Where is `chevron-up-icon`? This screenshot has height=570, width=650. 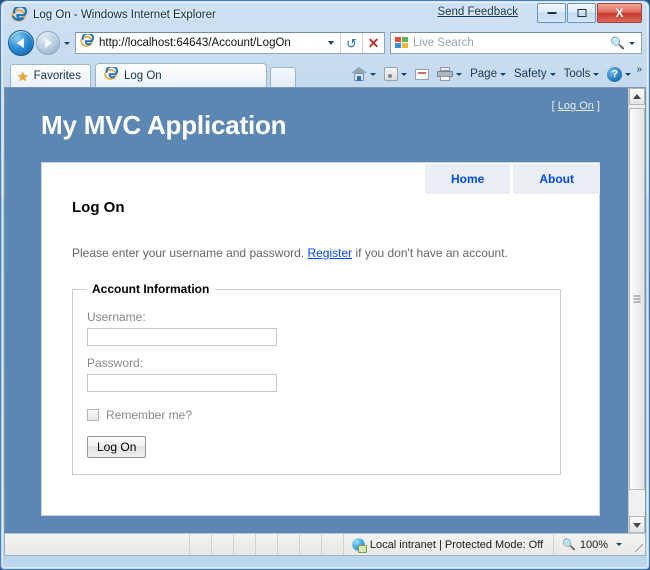
chevron-up-icon is located at coordinates (637, 96).